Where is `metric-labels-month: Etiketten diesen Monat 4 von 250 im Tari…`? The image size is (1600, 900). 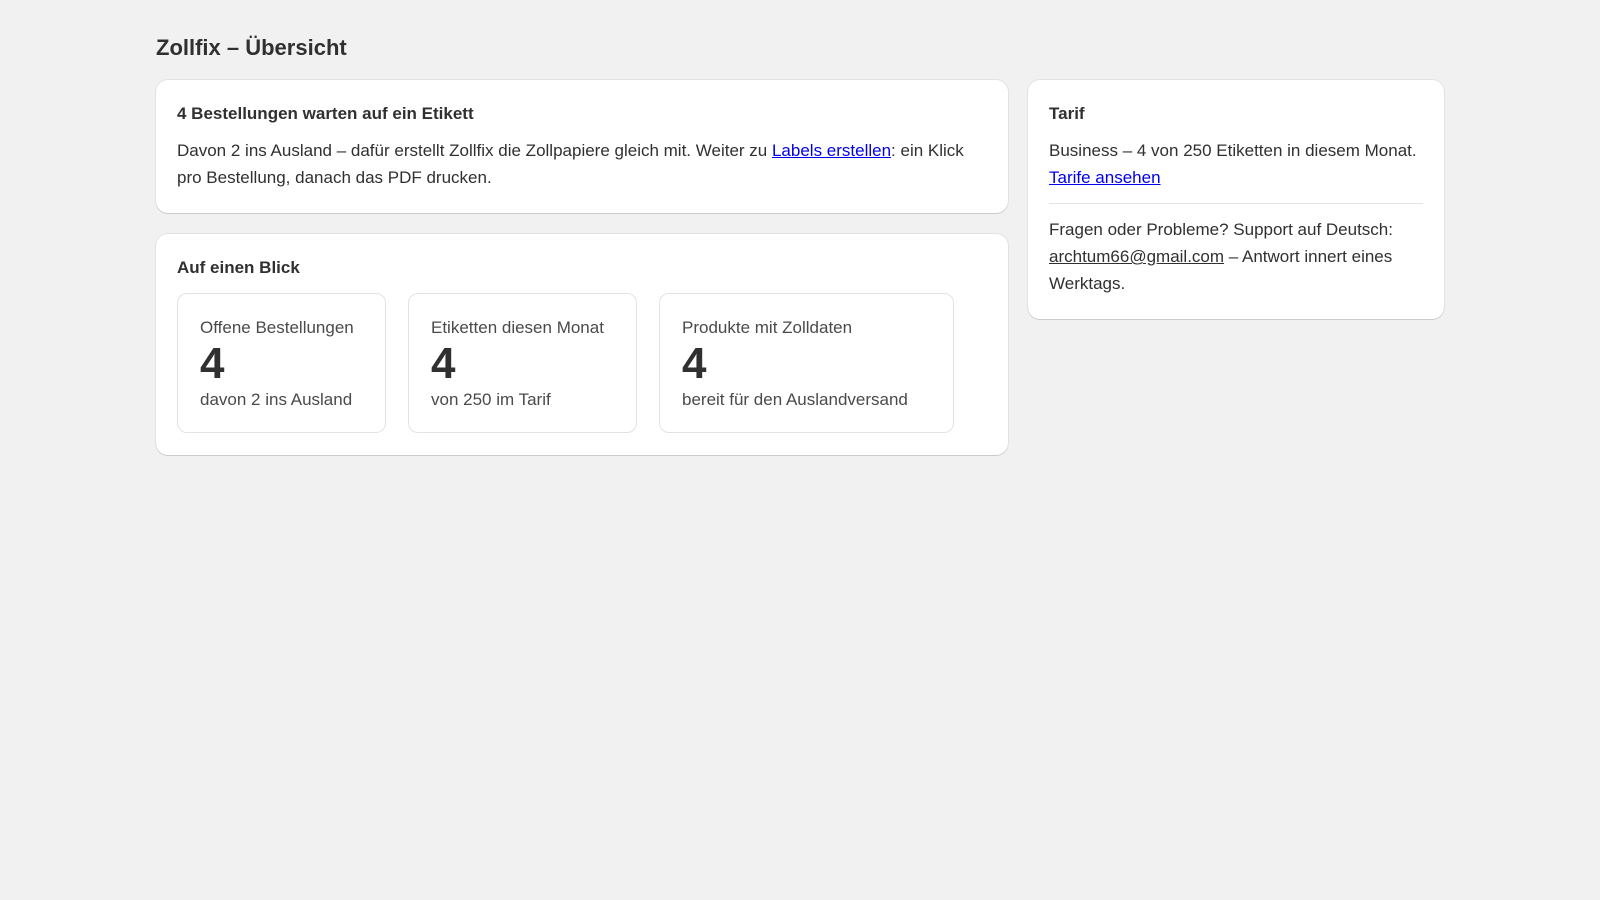
metric-labels-month: Etiketten diesen Monat 4 von 250 im Tari… is located at coordinates (522, 363).